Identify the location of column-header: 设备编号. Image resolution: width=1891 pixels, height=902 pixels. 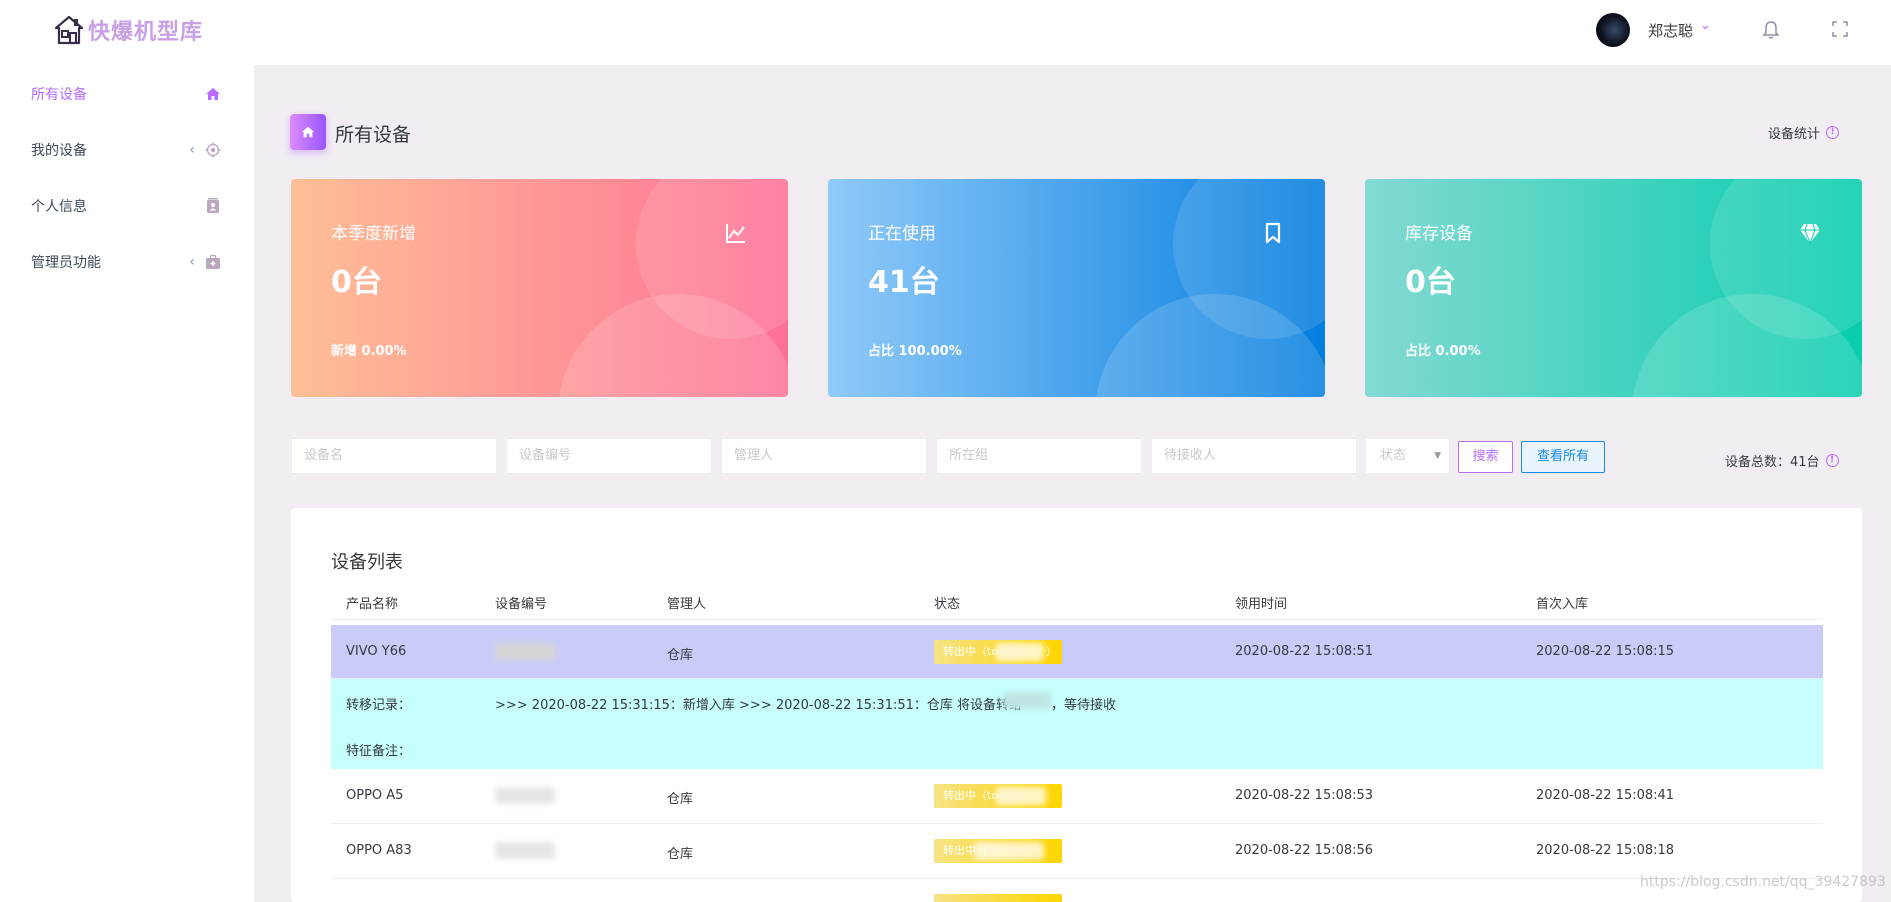
(521, 604).